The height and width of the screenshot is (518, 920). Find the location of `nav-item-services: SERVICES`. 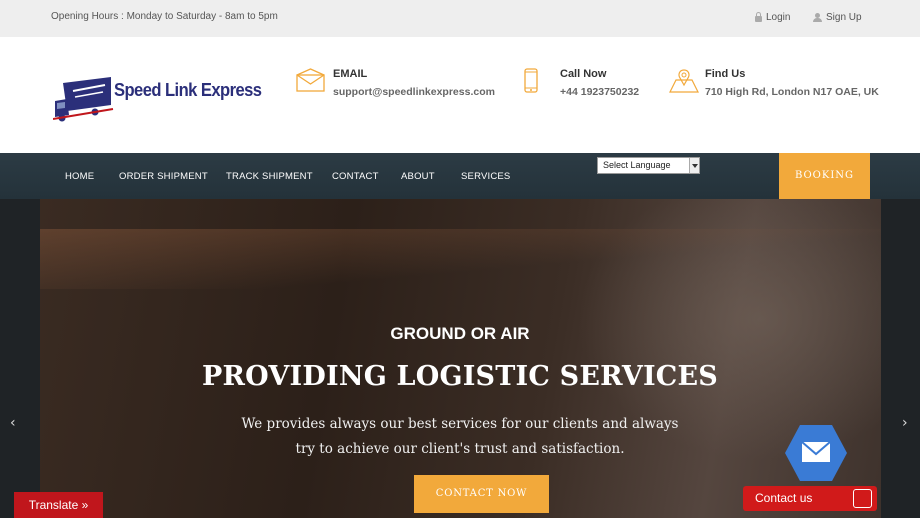

nav-item-services: SERVICES is located at coordinates (485, 176).